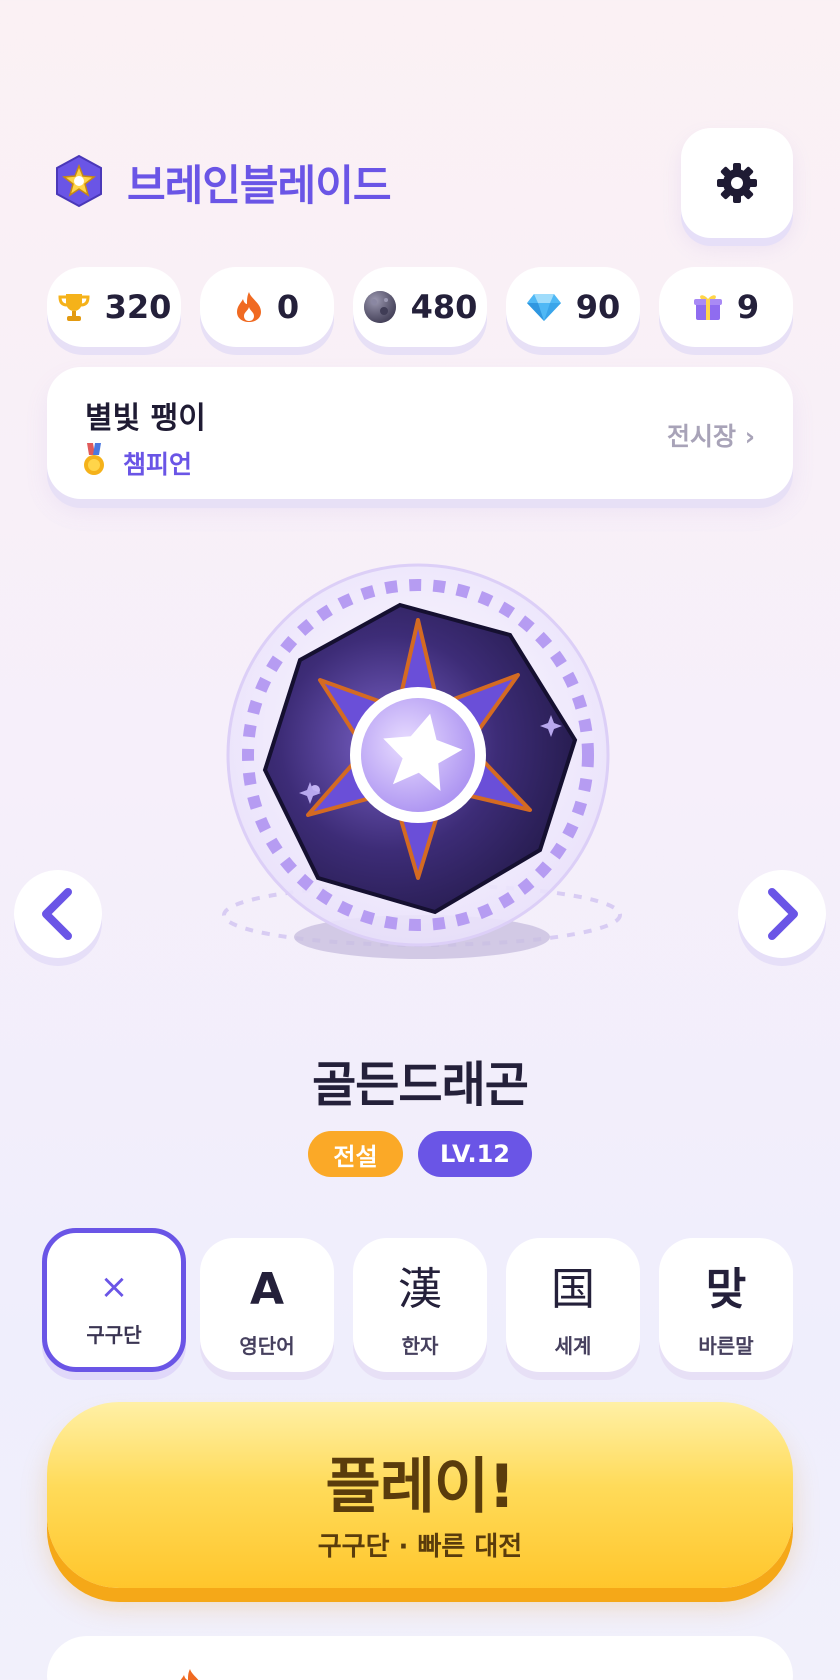 The image size is (840, 1680). Describe the element at coordinates (94, 459) in the screenshot. I see `medal-icon` at that location.